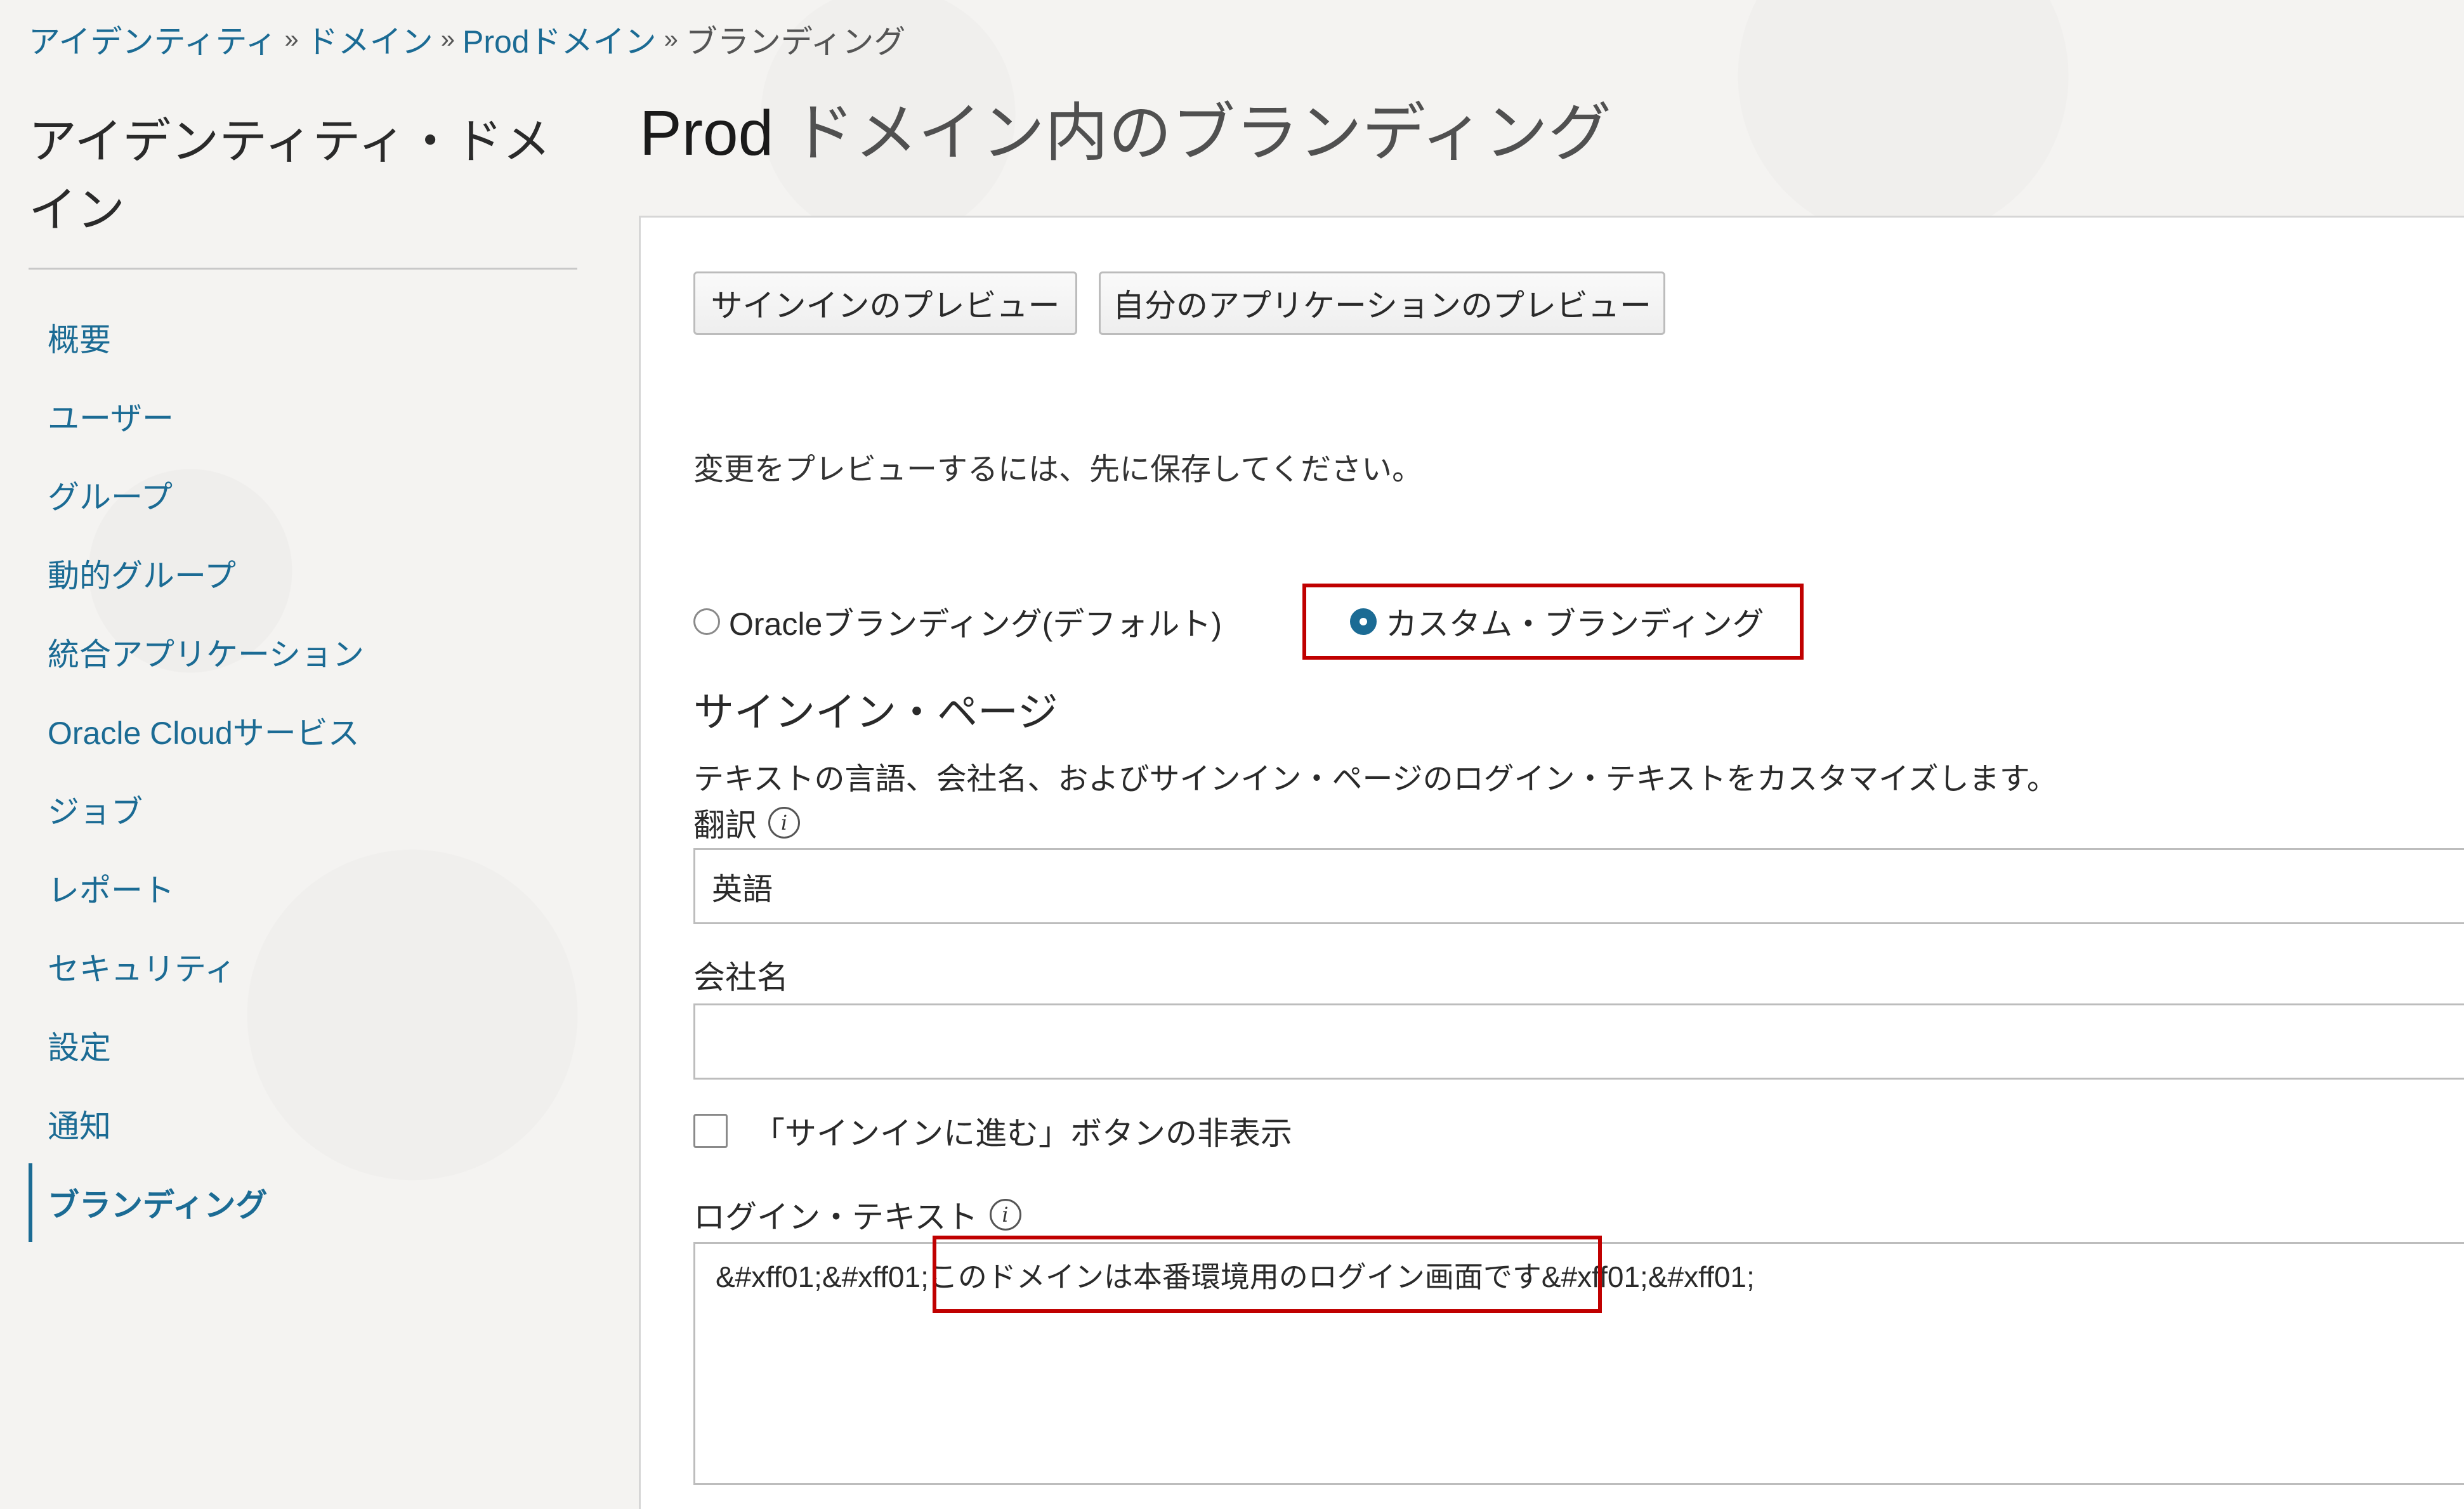 Image resolution: width=2464 pixels, height=1509 pixels. Describe the element at coordinates (369, 39) in the screenshot. I see `breadcrumb-domains: ドメイン` at that location.